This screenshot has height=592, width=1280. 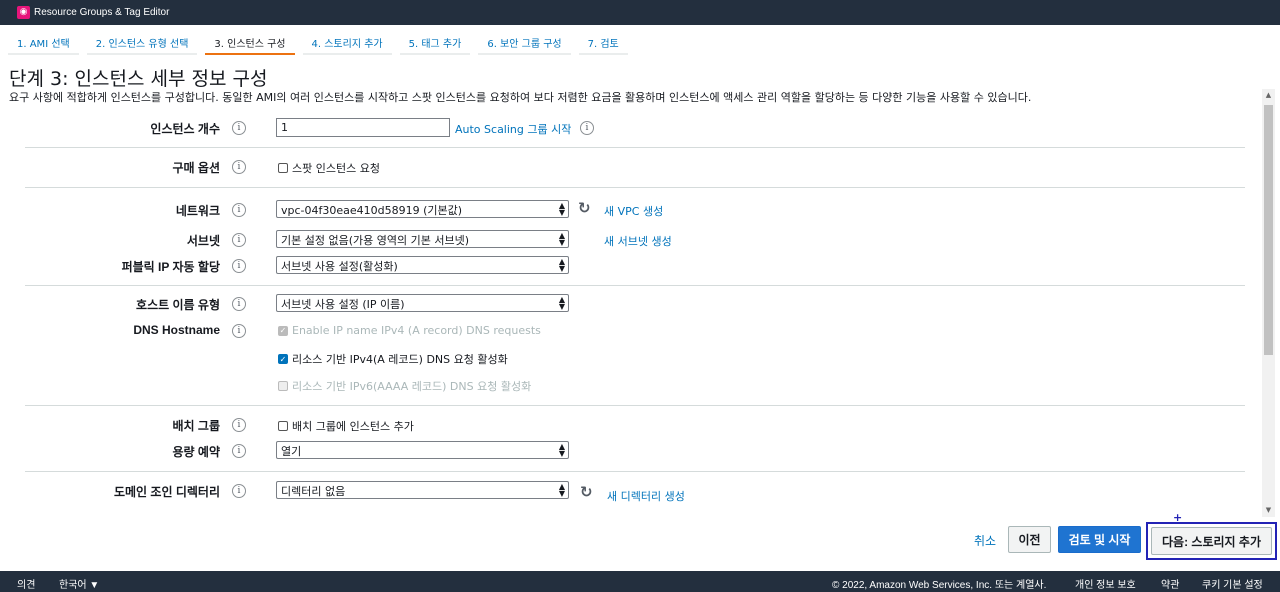 I want to click on create-subnet-link: 새 서브넷 생성, so click(x=638, y=241).